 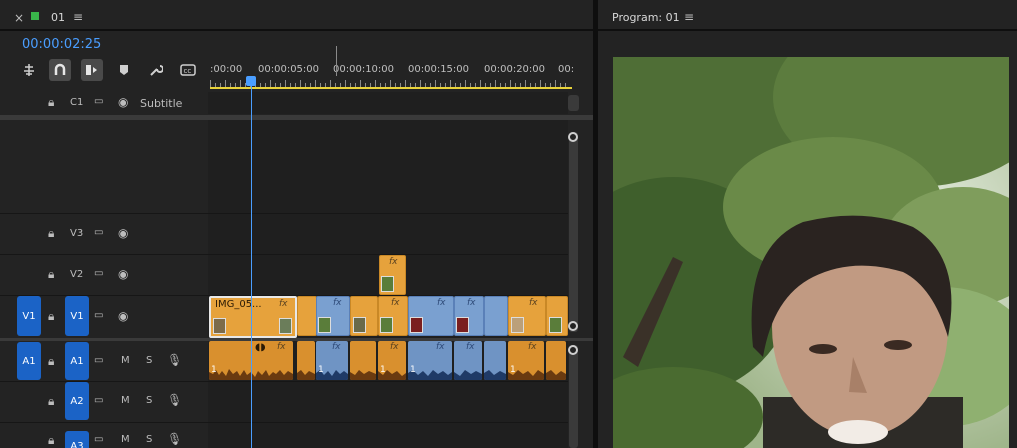 What do you see at coordinates (76, 274) in the screenshot?
I see `track-id: V2` at bounding box center [76, 274].